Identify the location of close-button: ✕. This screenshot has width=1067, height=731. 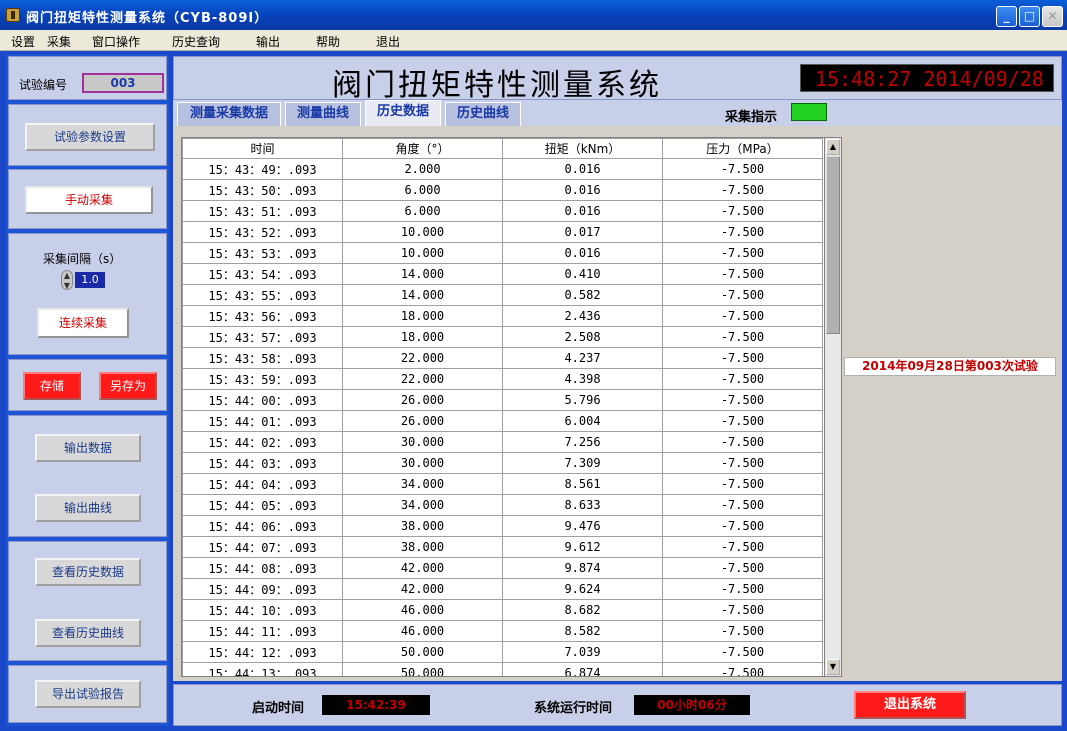
(1052, 16).